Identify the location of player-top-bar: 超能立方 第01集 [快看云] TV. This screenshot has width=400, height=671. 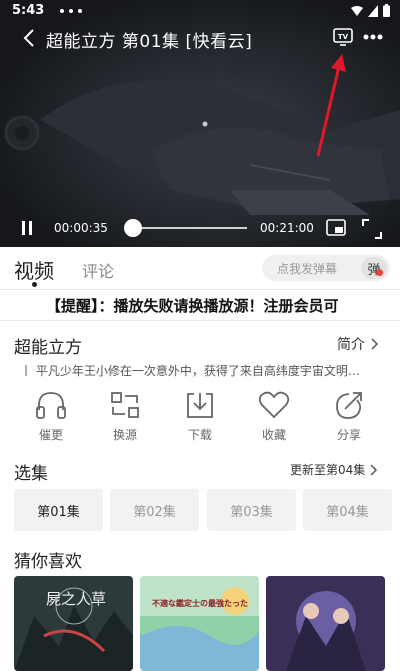
(200, 39).